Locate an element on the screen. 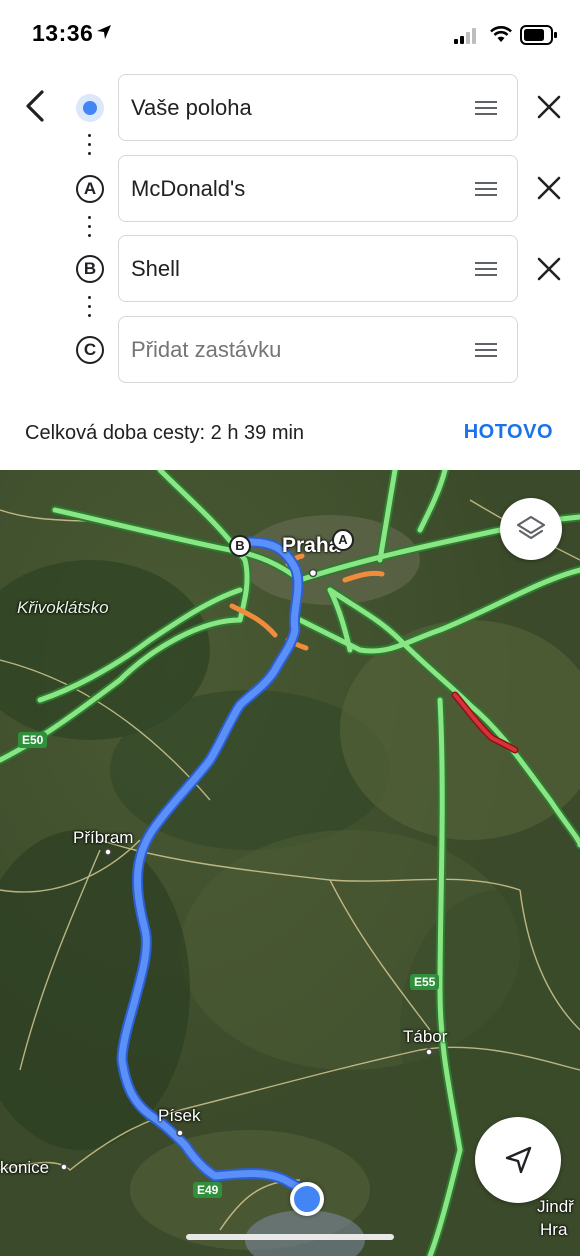 The height and width of the screenshot is (1256, 580). navigation-arrow-icon is located at coordinates (518, 1160).